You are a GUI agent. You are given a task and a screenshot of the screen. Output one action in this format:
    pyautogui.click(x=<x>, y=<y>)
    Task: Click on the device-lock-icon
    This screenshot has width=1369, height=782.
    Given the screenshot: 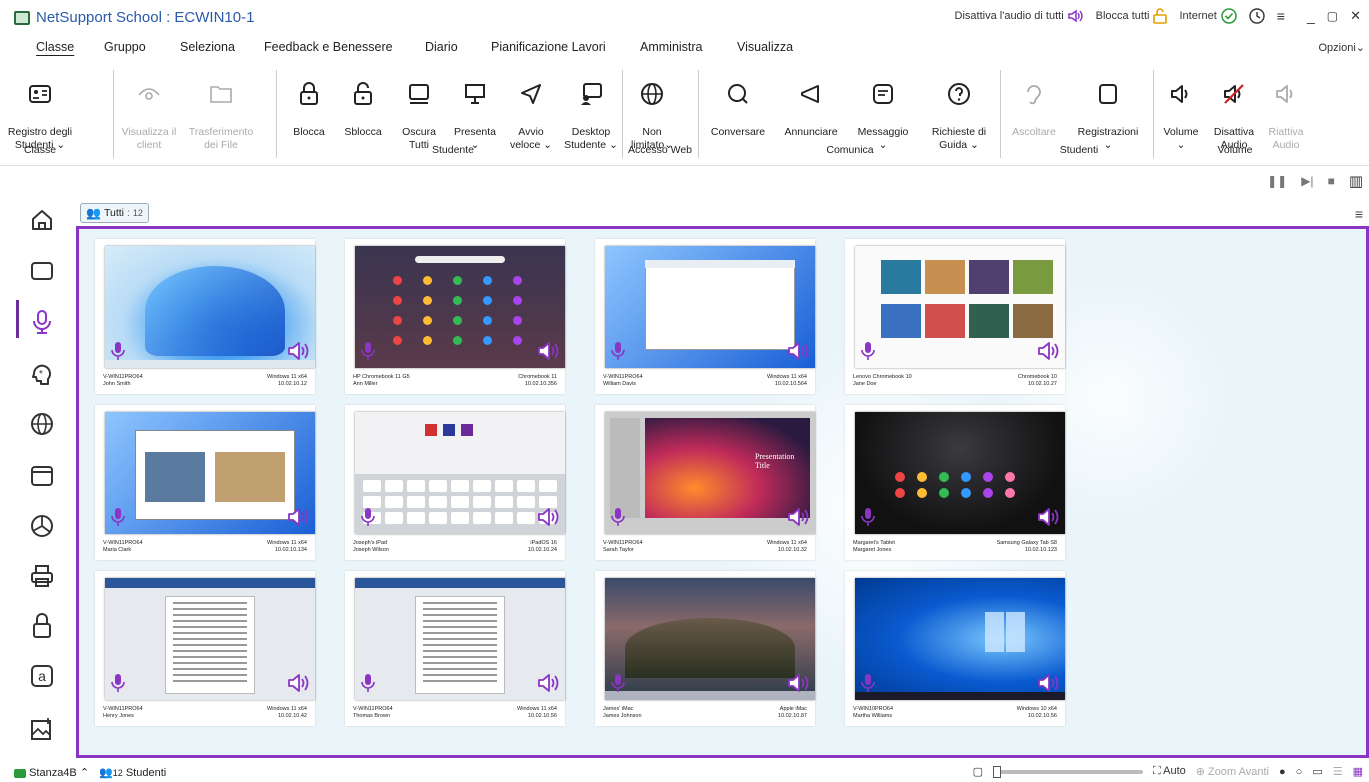 What is the action you would take?
    pyautogui.click(x=42, y=626)
    